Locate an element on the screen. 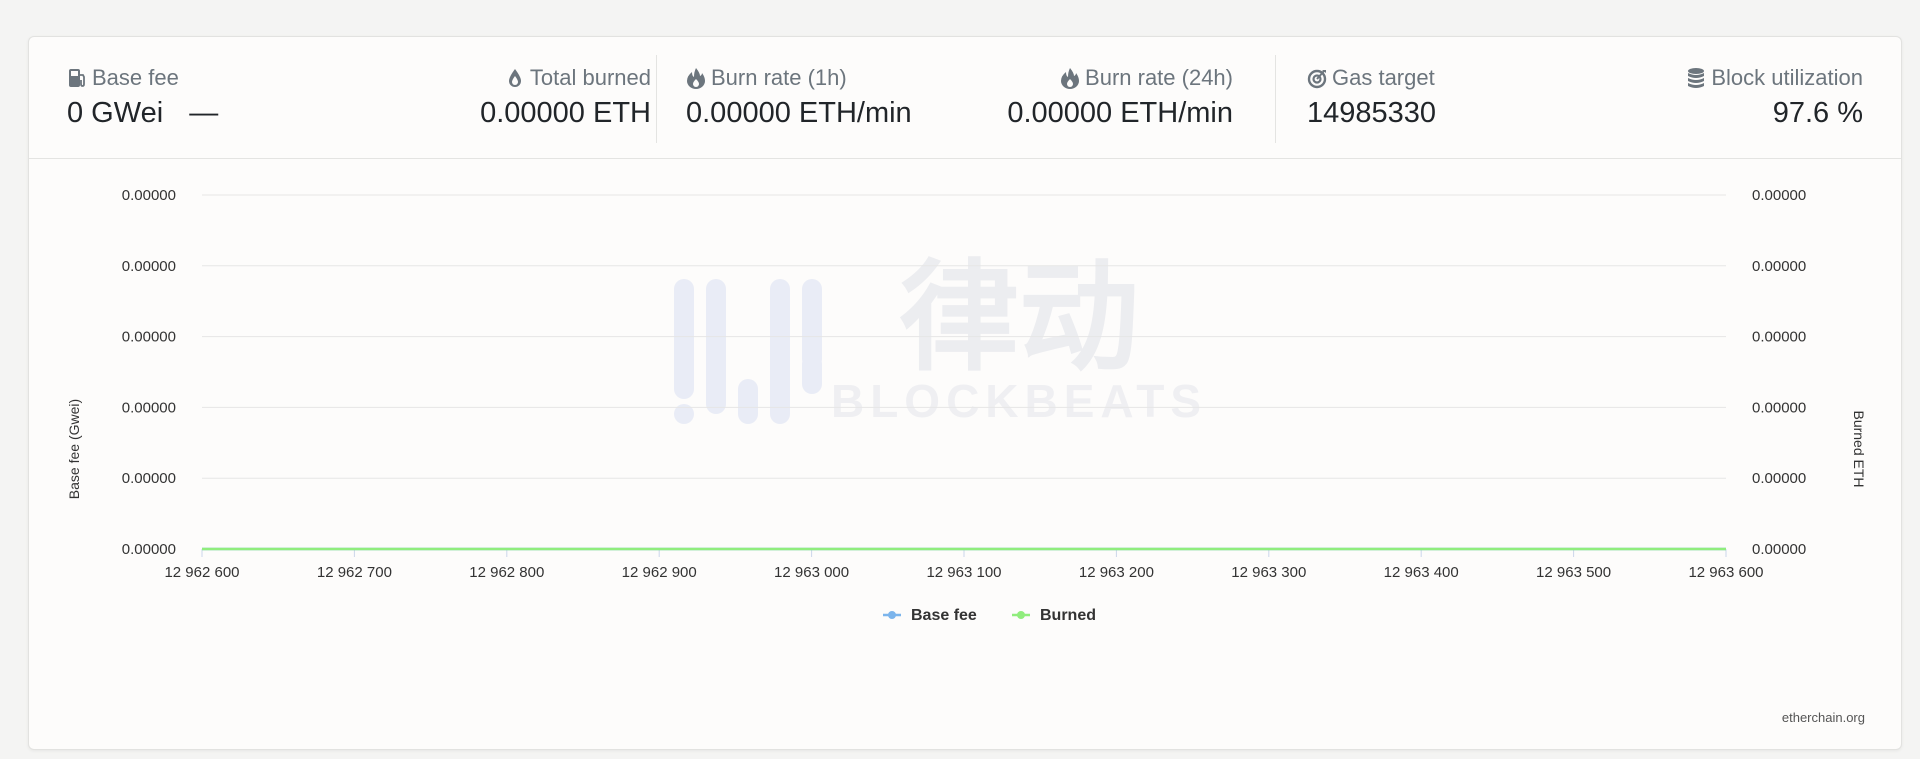  x-tick-label: 12 963 000 is located at coordinates (811, 572).